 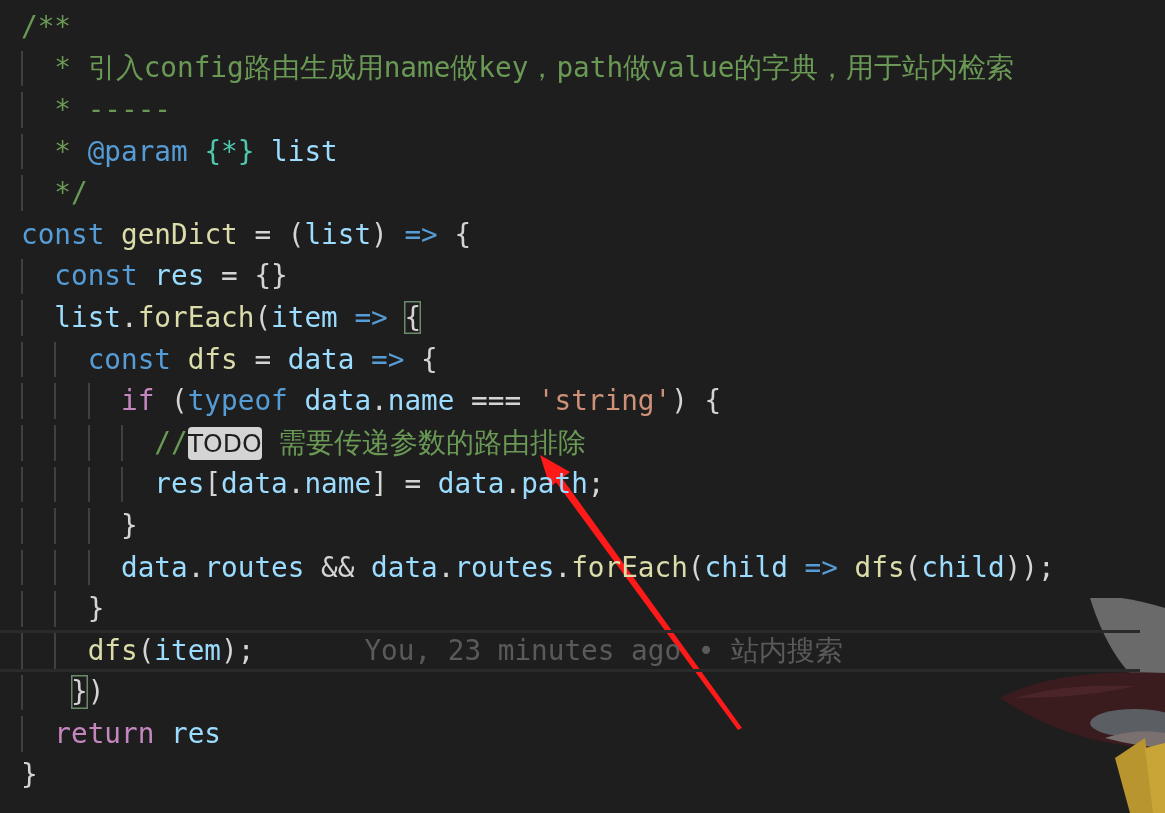 I want to click on code-line: * 引入config路由生成用name做key，path做value的字典，用于站内检索, so click(x=534, y=68).